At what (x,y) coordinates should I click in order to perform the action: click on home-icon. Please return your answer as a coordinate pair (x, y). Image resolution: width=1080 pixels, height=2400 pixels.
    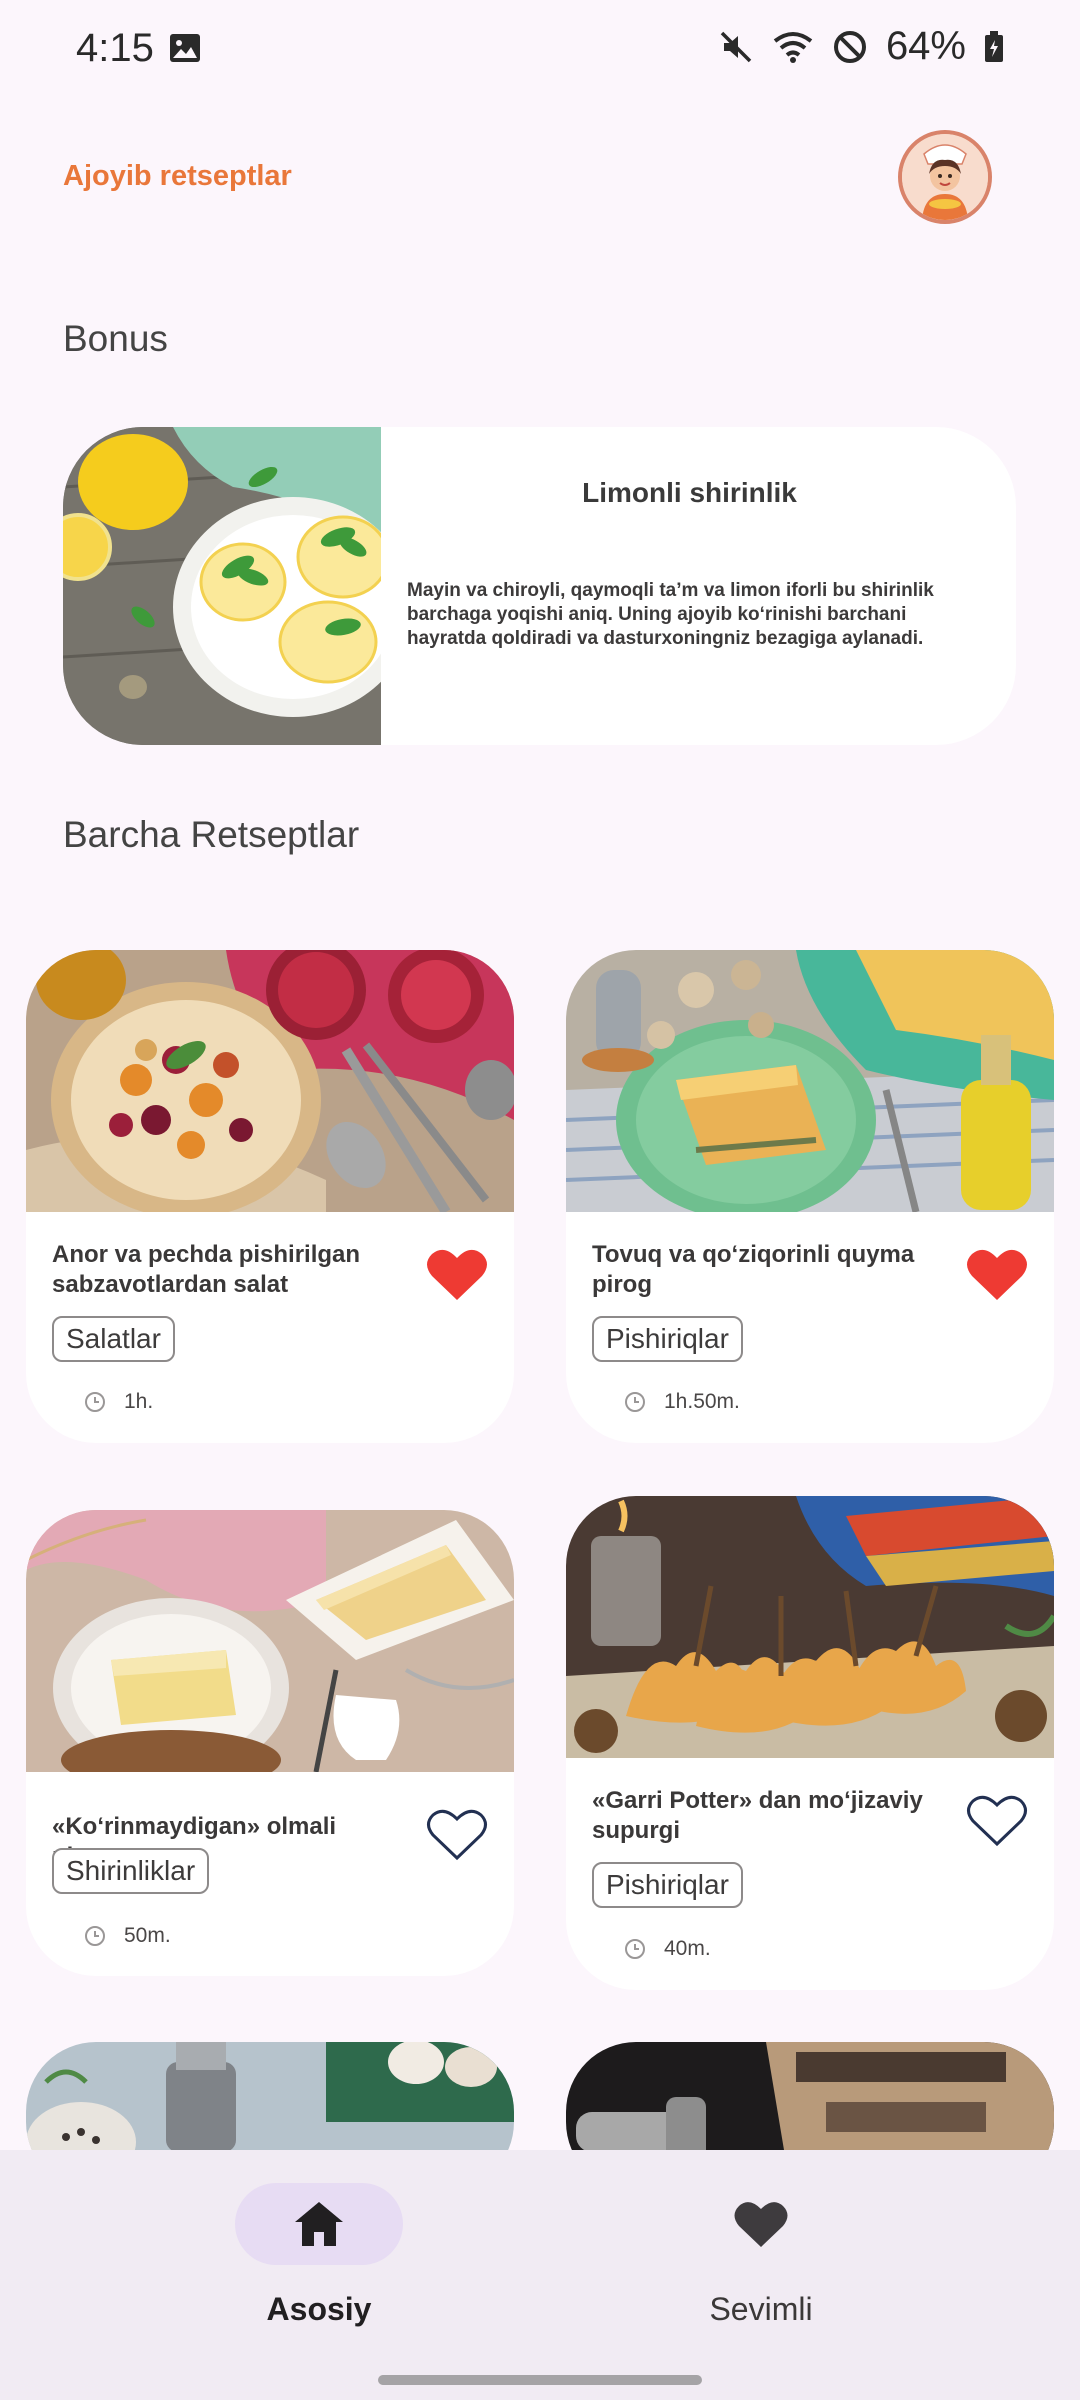
    Looking at the image, I should click on (319, 2224).